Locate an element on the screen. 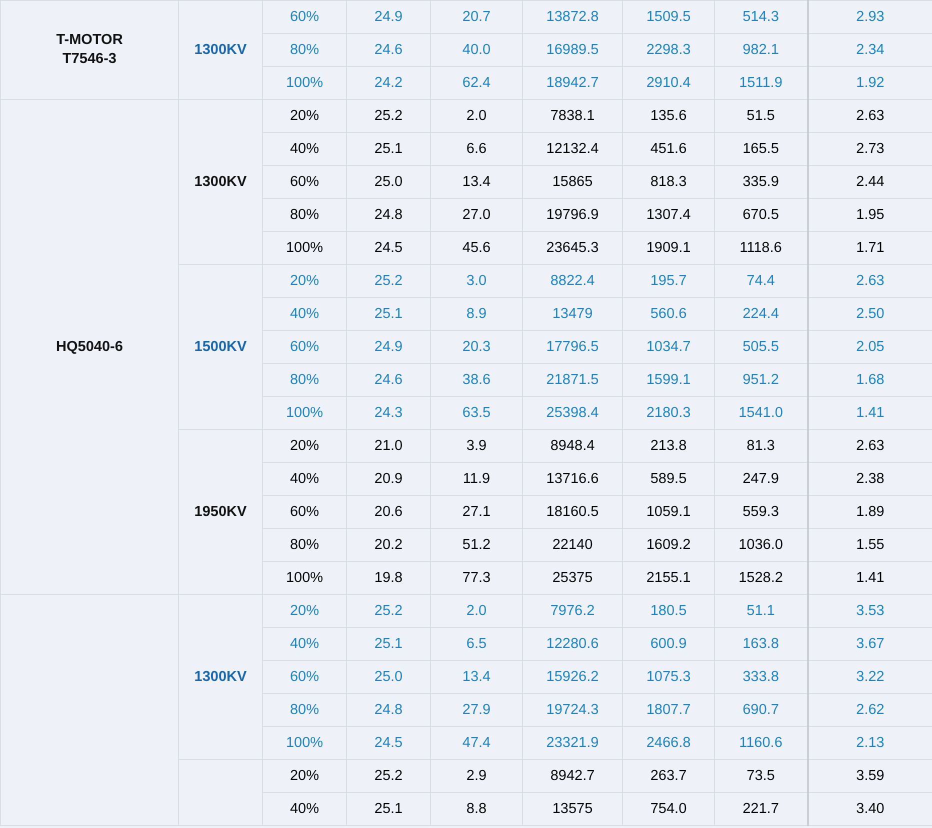 The height and width of the screenshot is (828, 932). table-cell: 25.1 is located at coordinates (388, 314).